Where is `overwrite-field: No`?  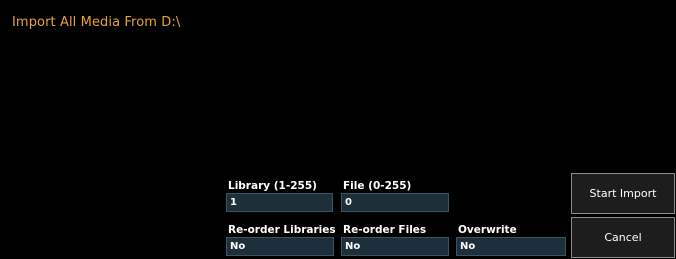 overwrite-field: No is located at coordinates (511, 246).